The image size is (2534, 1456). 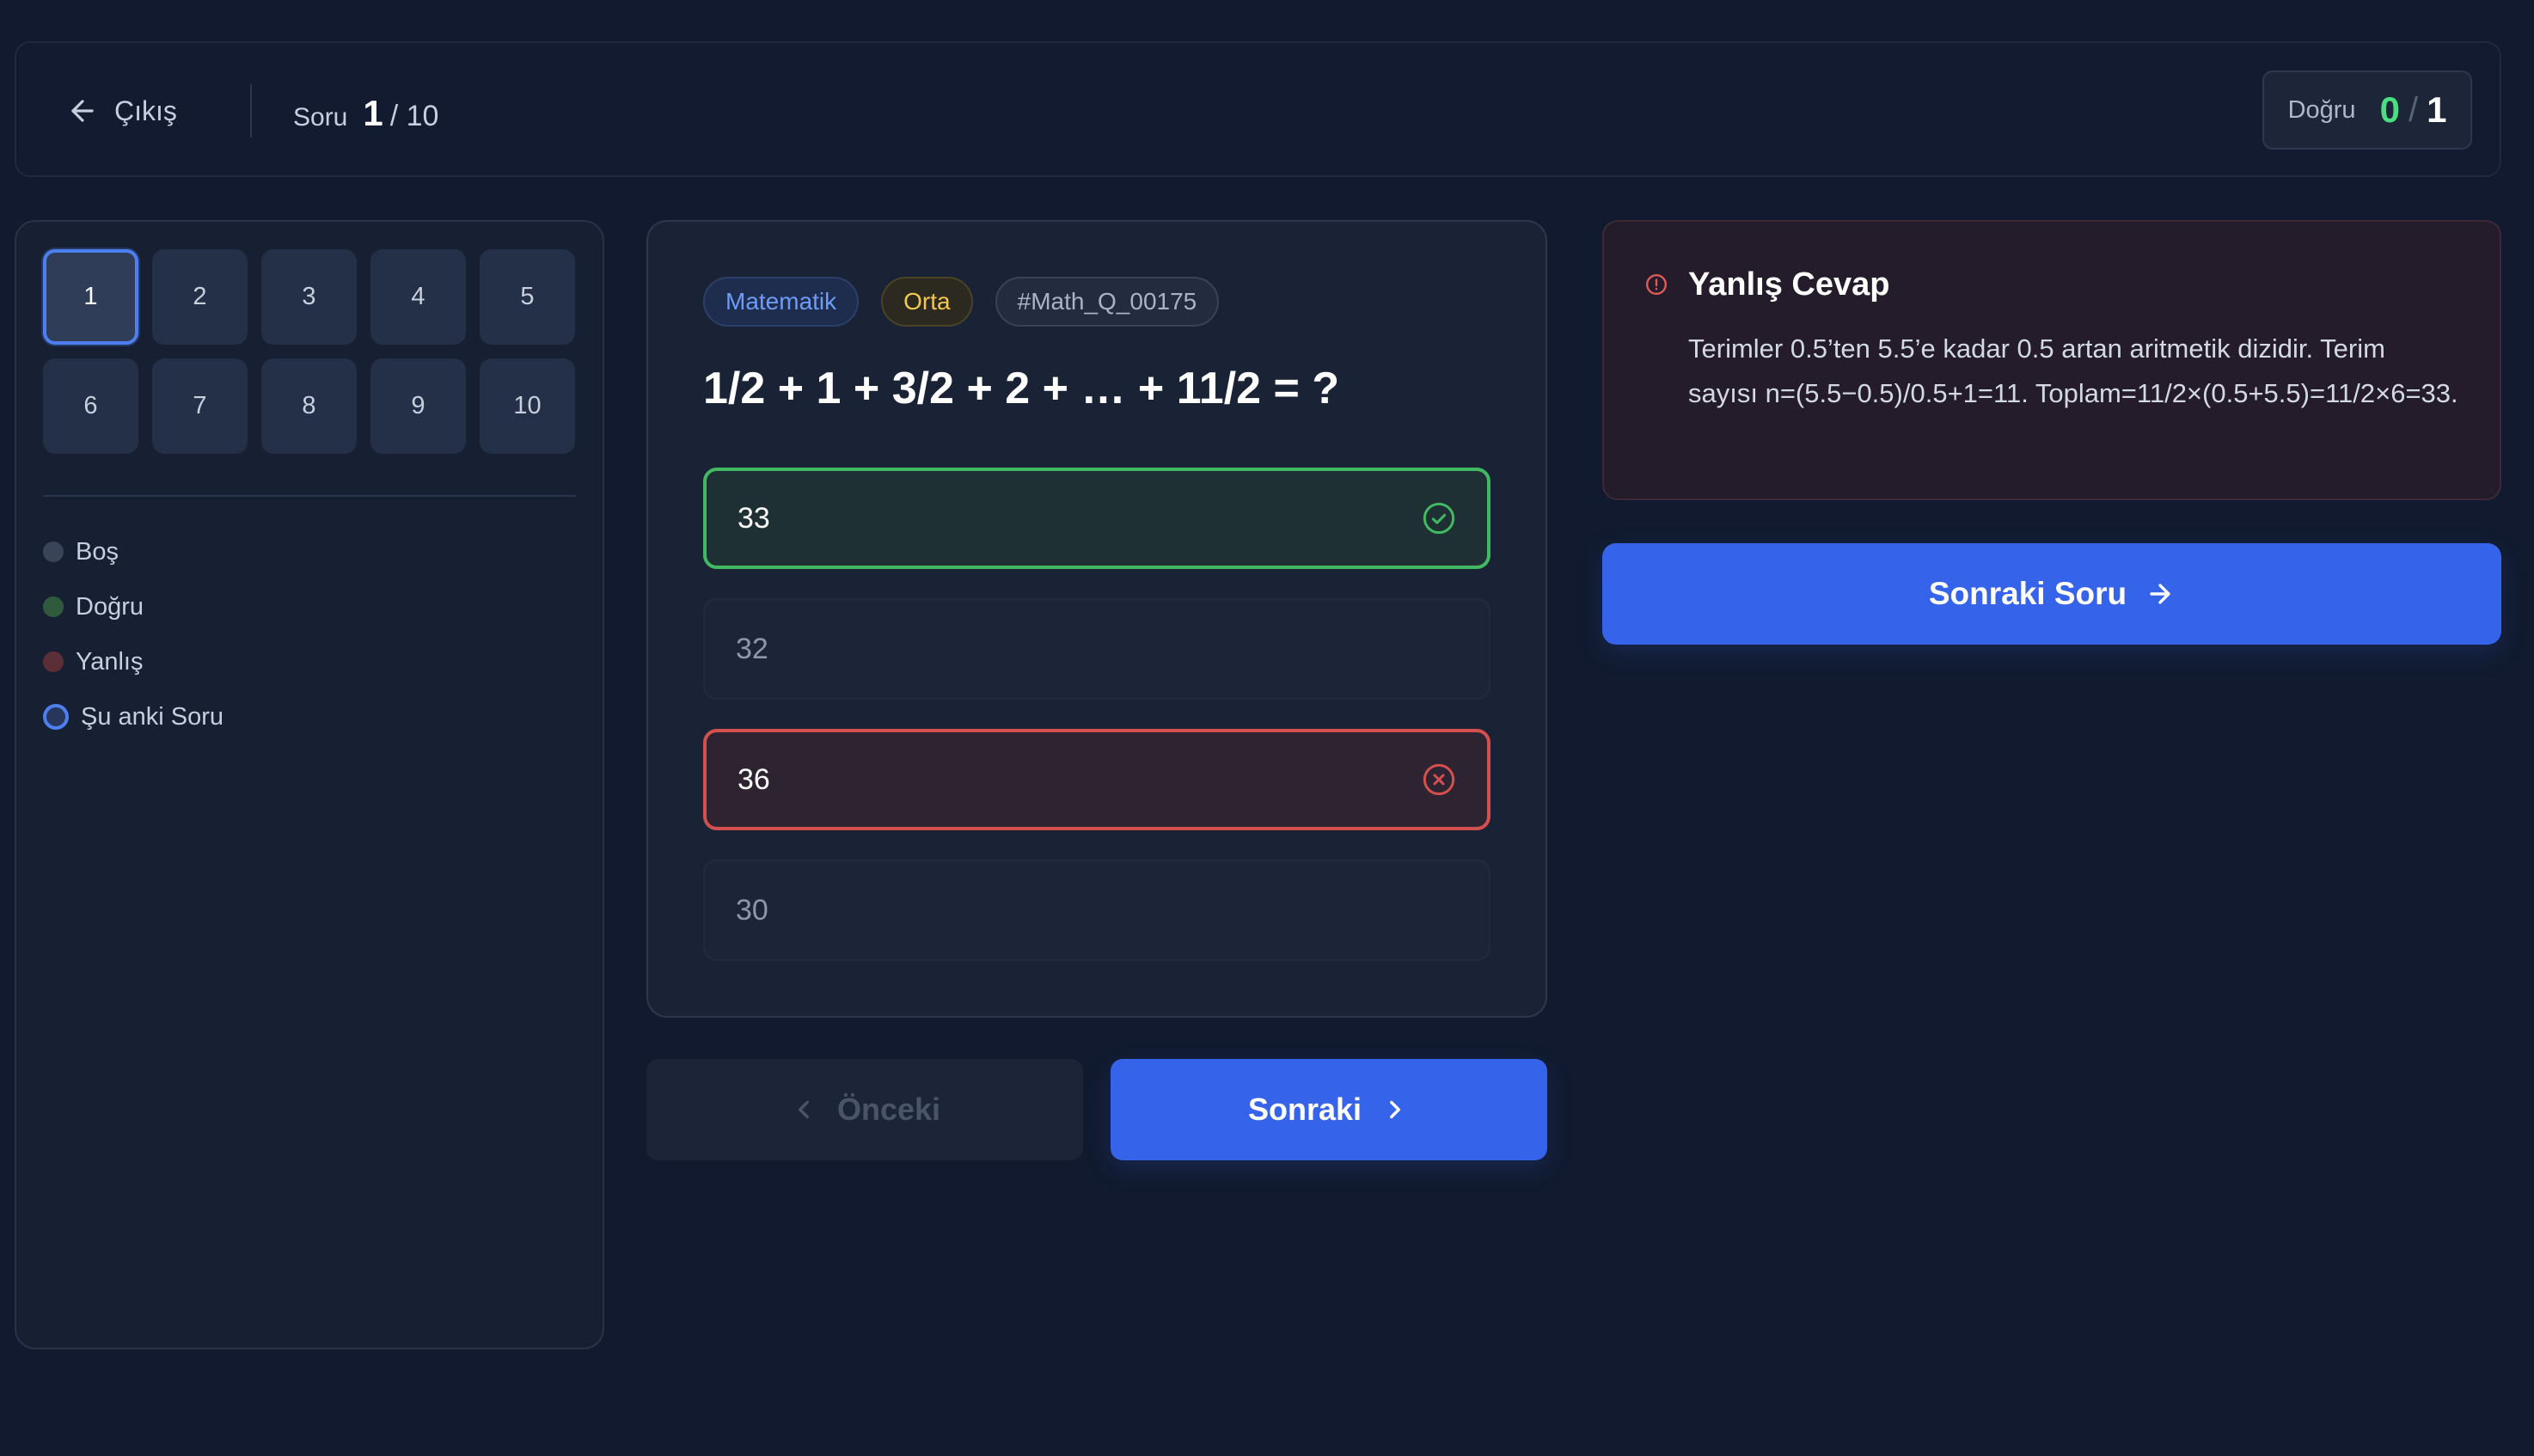 I want to click on total-questions: / 10, so click(x=414, y=116).